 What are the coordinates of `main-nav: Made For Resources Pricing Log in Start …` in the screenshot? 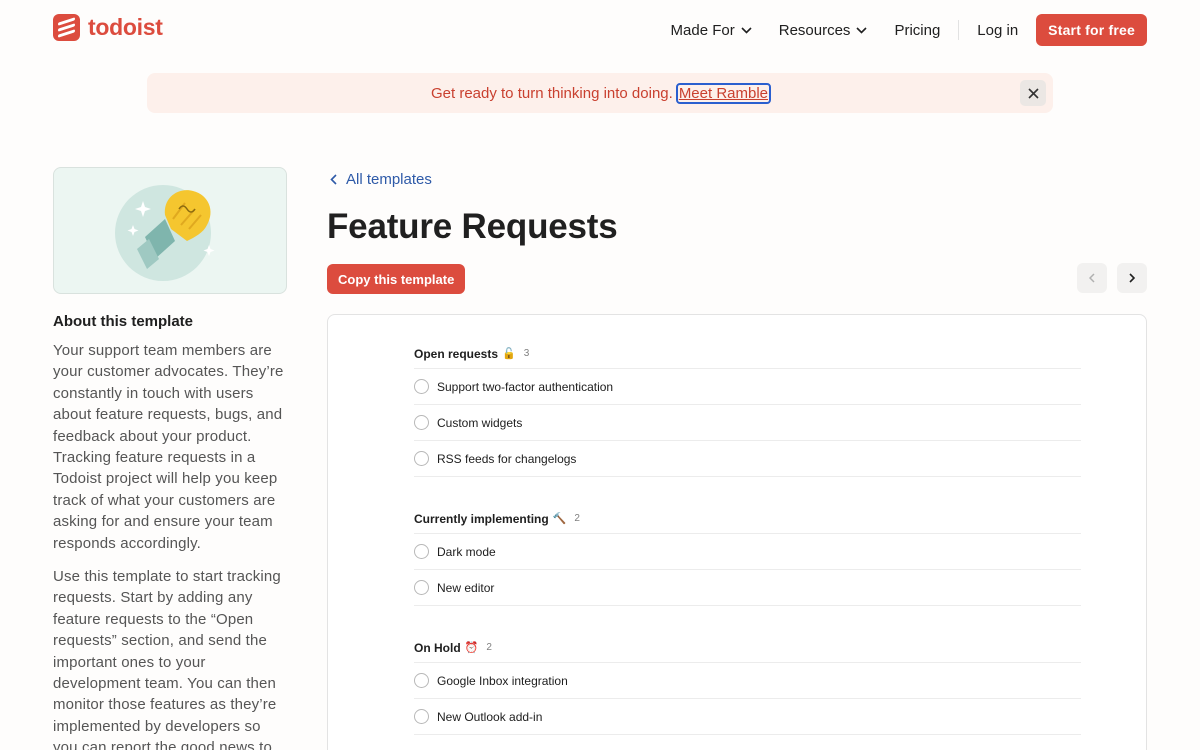 It's located at (895, 30).